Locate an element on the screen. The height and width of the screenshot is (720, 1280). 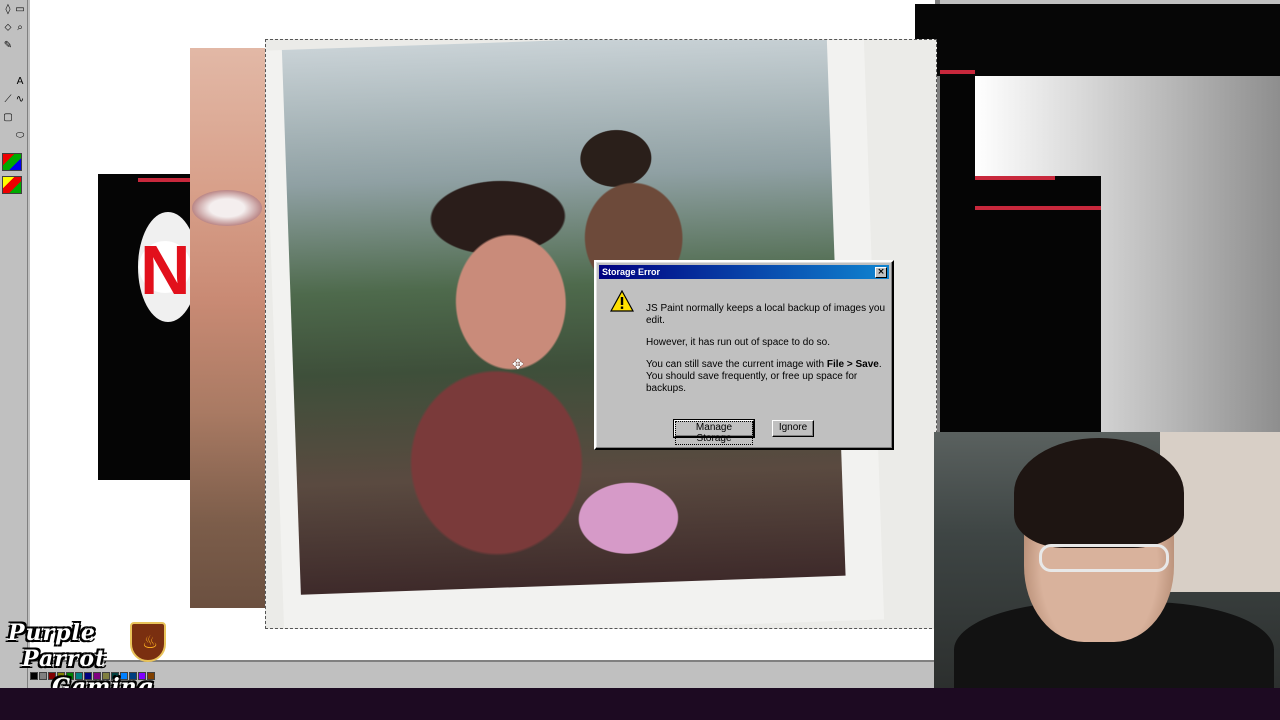
webcam-overlay is located at coordinates (1107, 560).